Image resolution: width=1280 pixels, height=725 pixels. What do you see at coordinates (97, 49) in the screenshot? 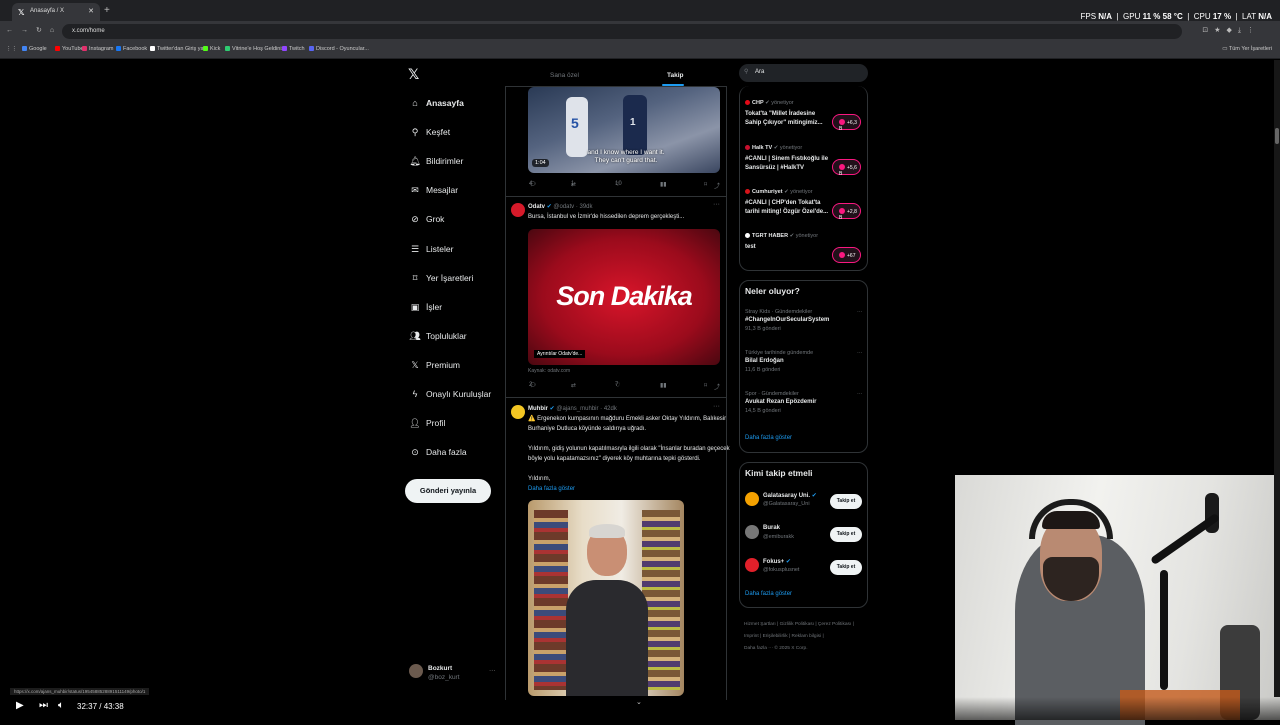
I see `bookmark-item: Instagram` at bounding box center [97, 49].